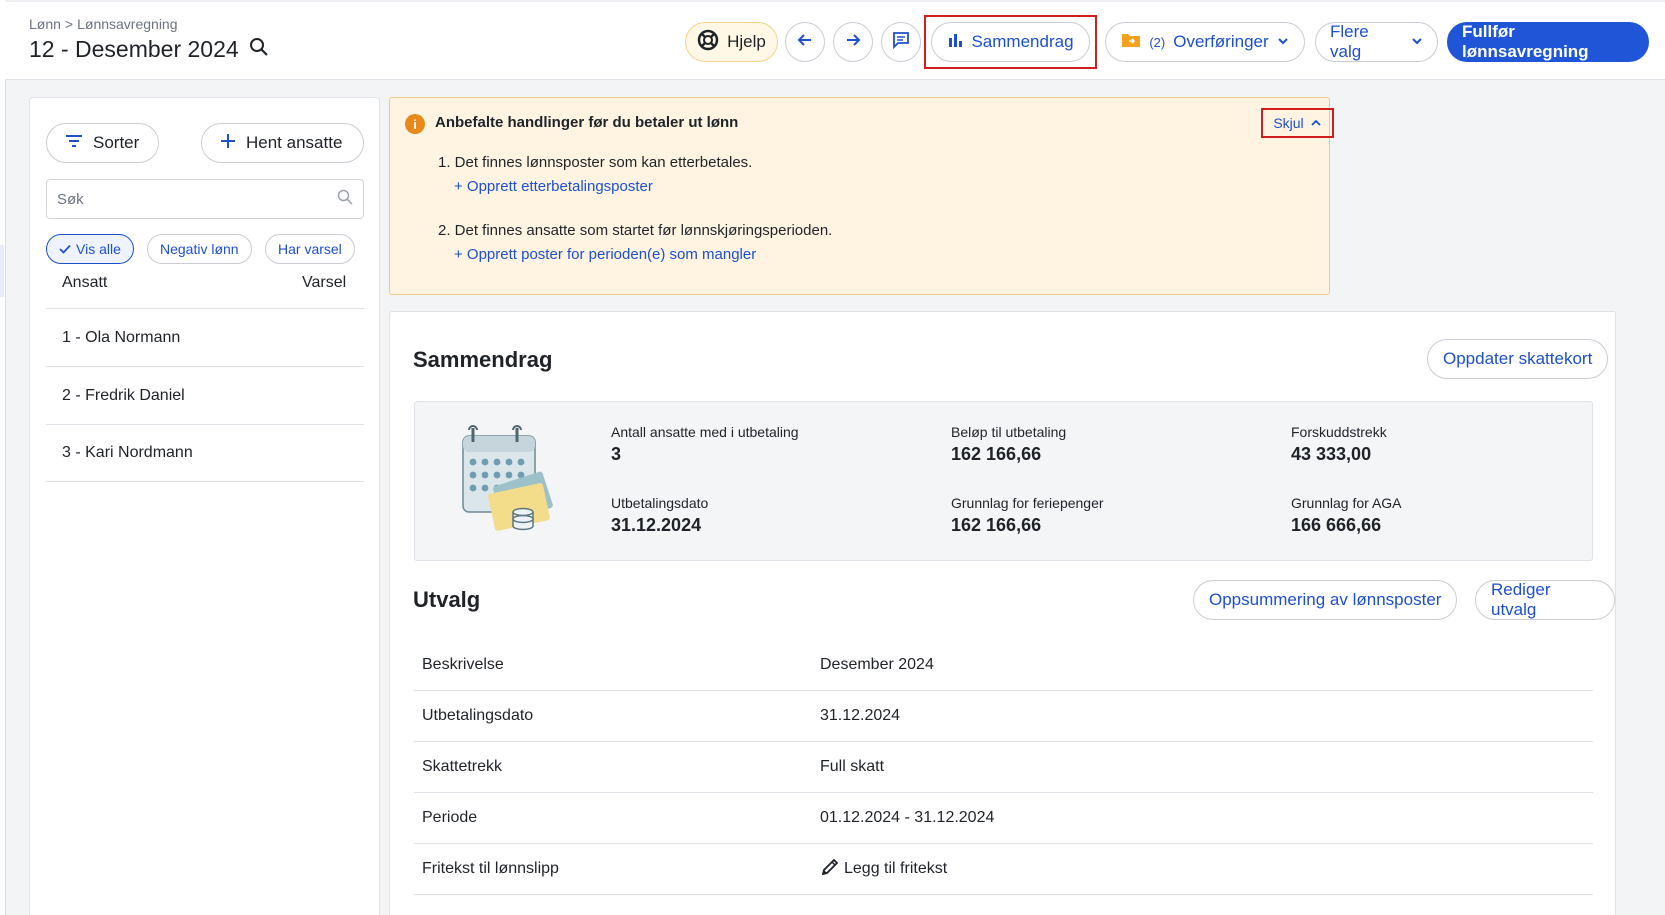 The height and width of the screenshot is (915, 1665). I want to click on chevron-up-icon, so click(1316, 123).